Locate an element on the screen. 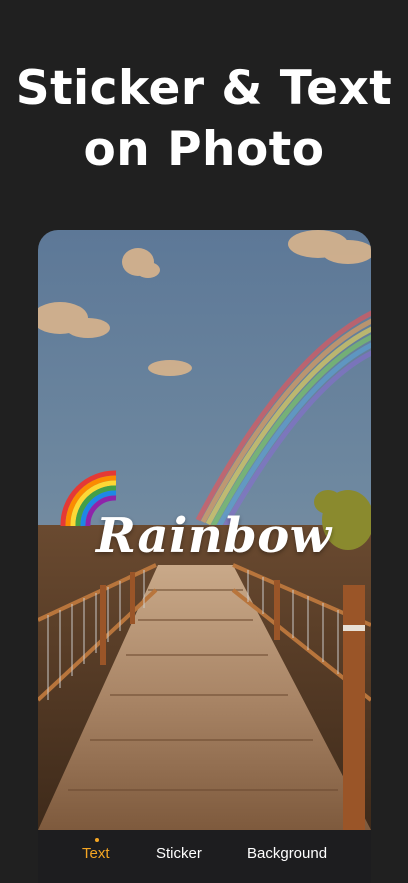 The height and width of the screenshot is (883, 408). tab-sticker: Sticker is located at coordinates (179, 853).